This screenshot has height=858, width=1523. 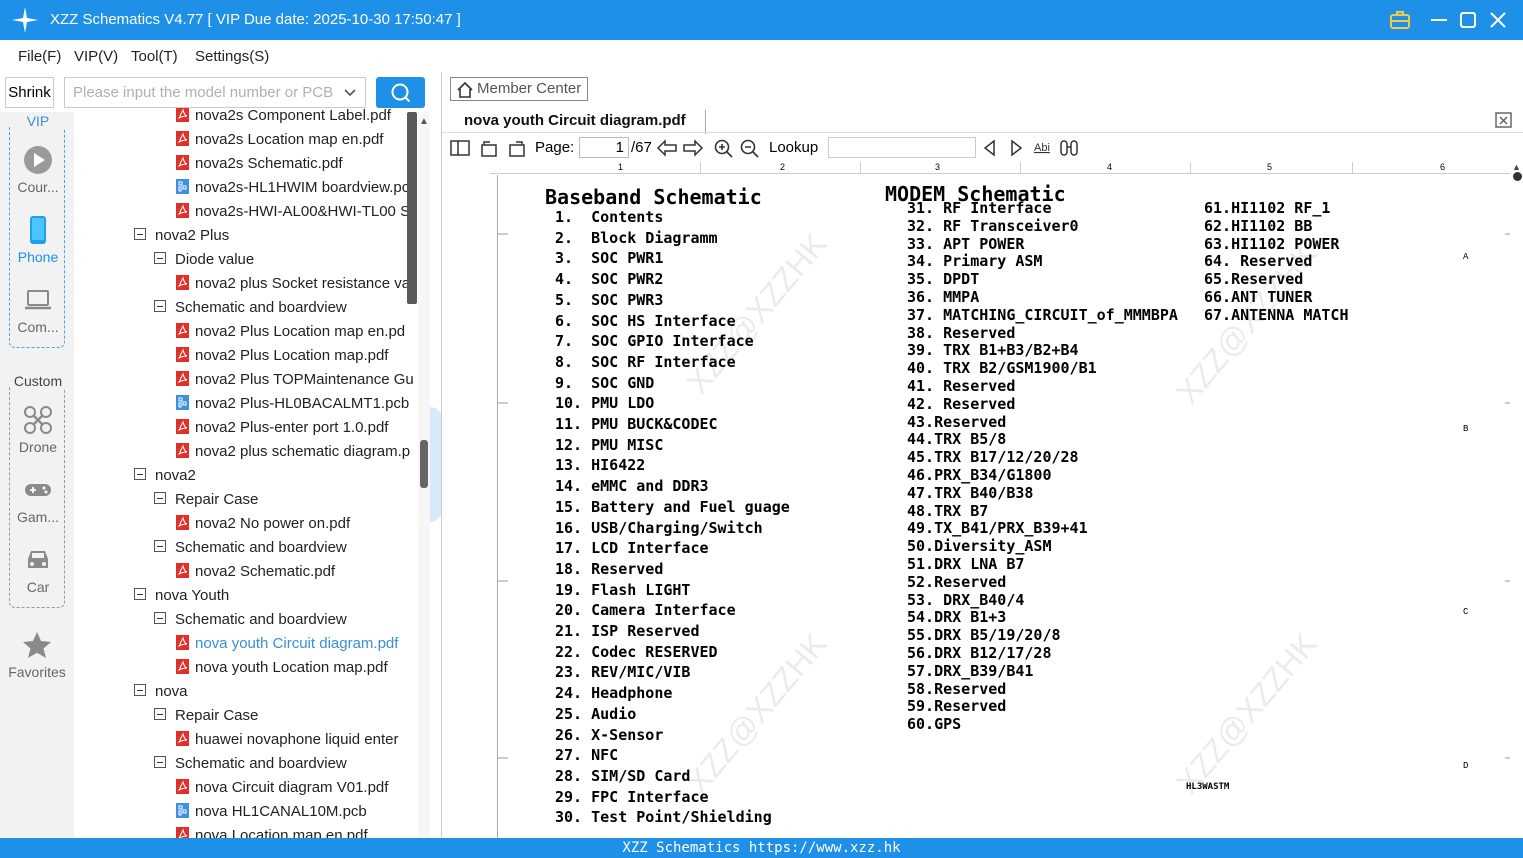 What do you see at coordinates (979, 474) in the screenshot?
I see `index-entry: 46.PRX_B34/G1800` at bounding box center [979, 474].